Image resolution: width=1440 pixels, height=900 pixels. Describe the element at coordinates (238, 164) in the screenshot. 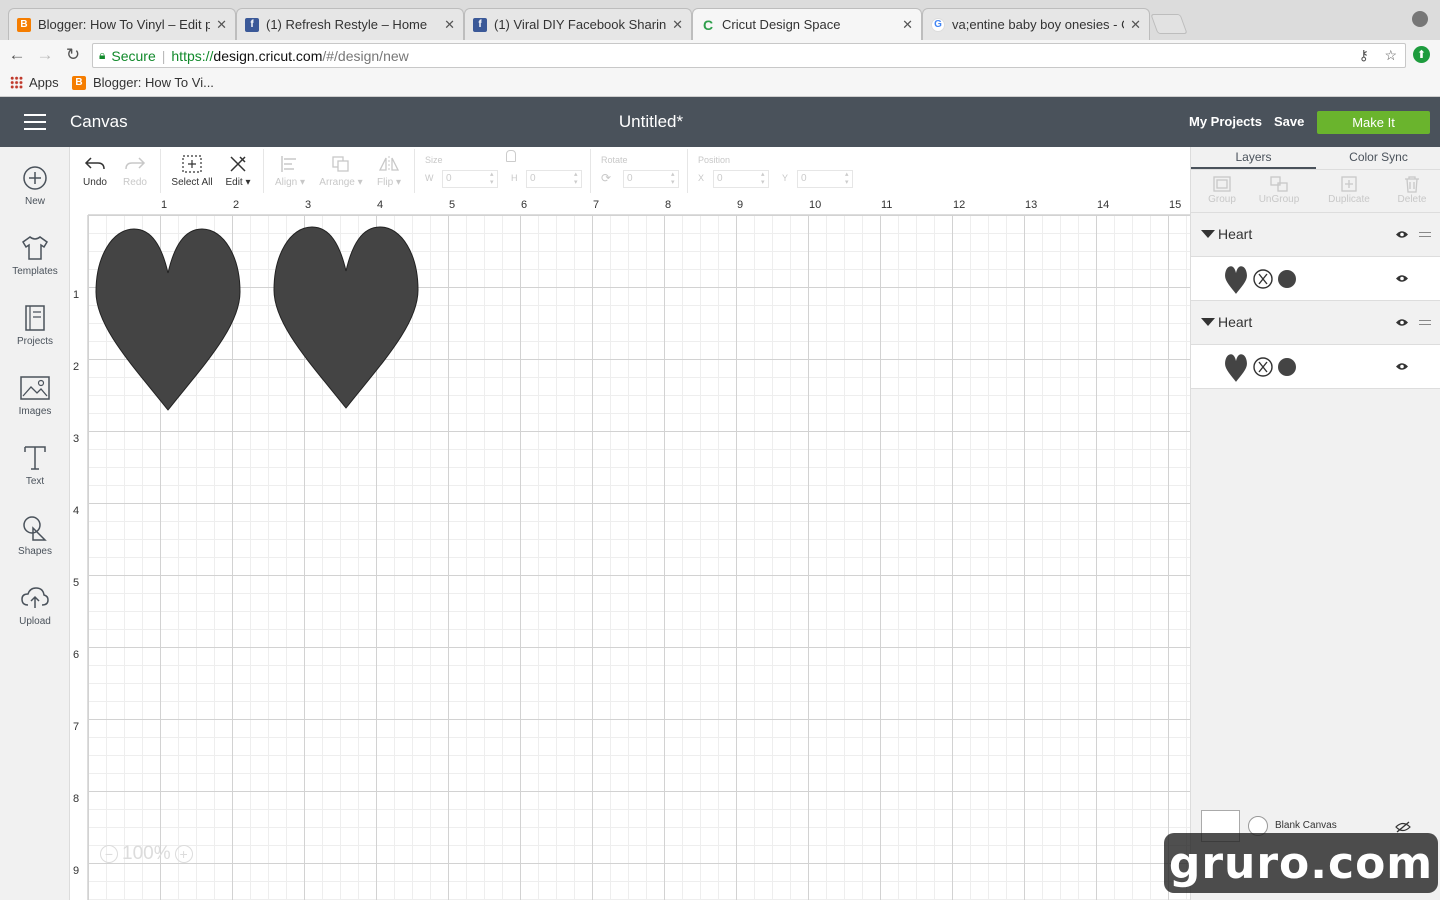

I see `edit-tools-icon` at that location.